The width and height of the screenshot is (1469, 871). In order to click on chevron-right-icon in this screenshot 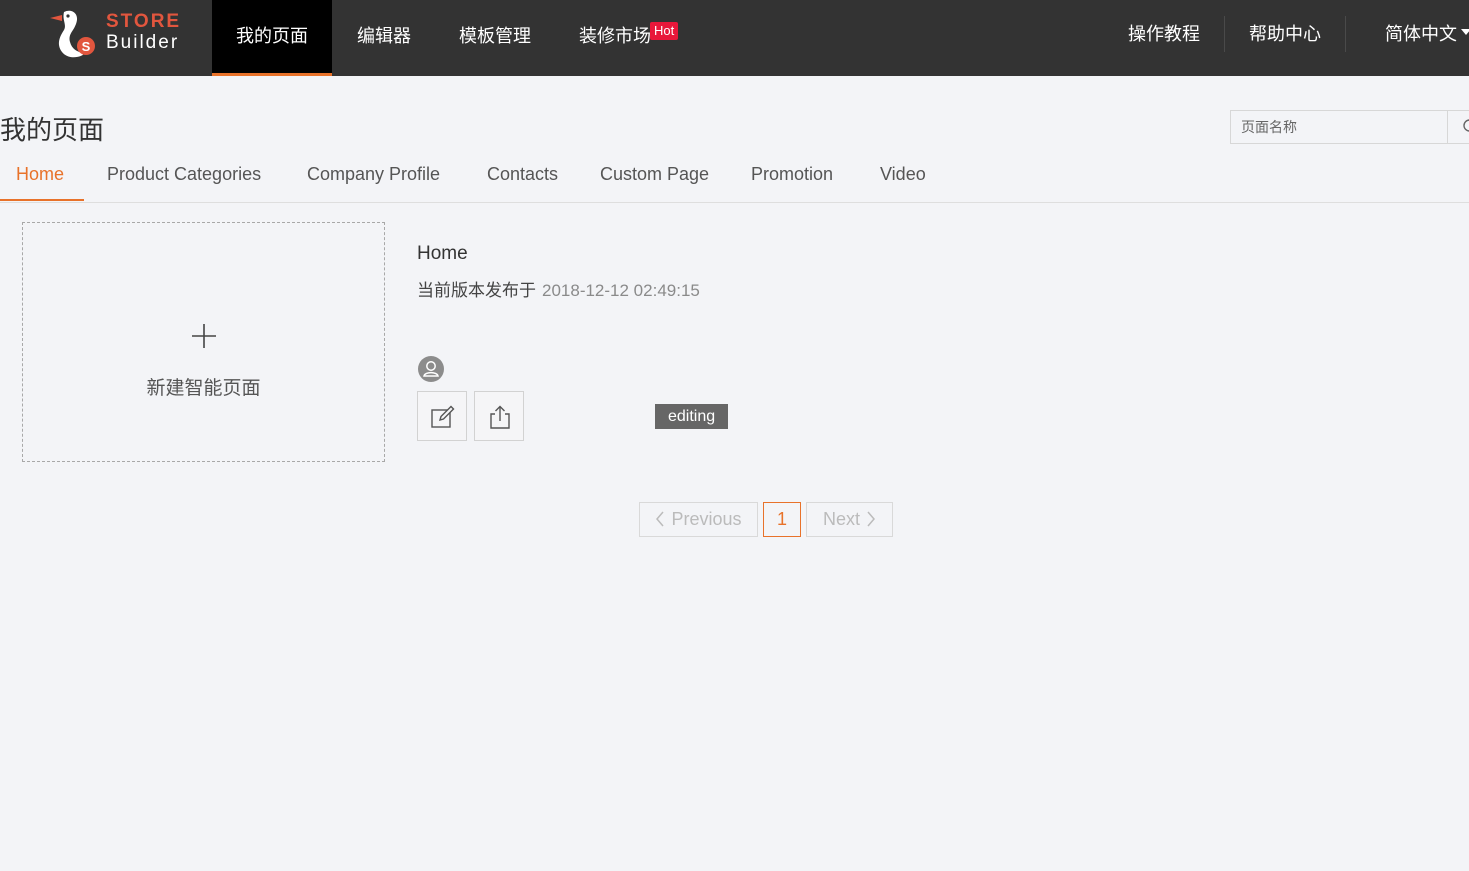, I will do `click(871, 519)`.